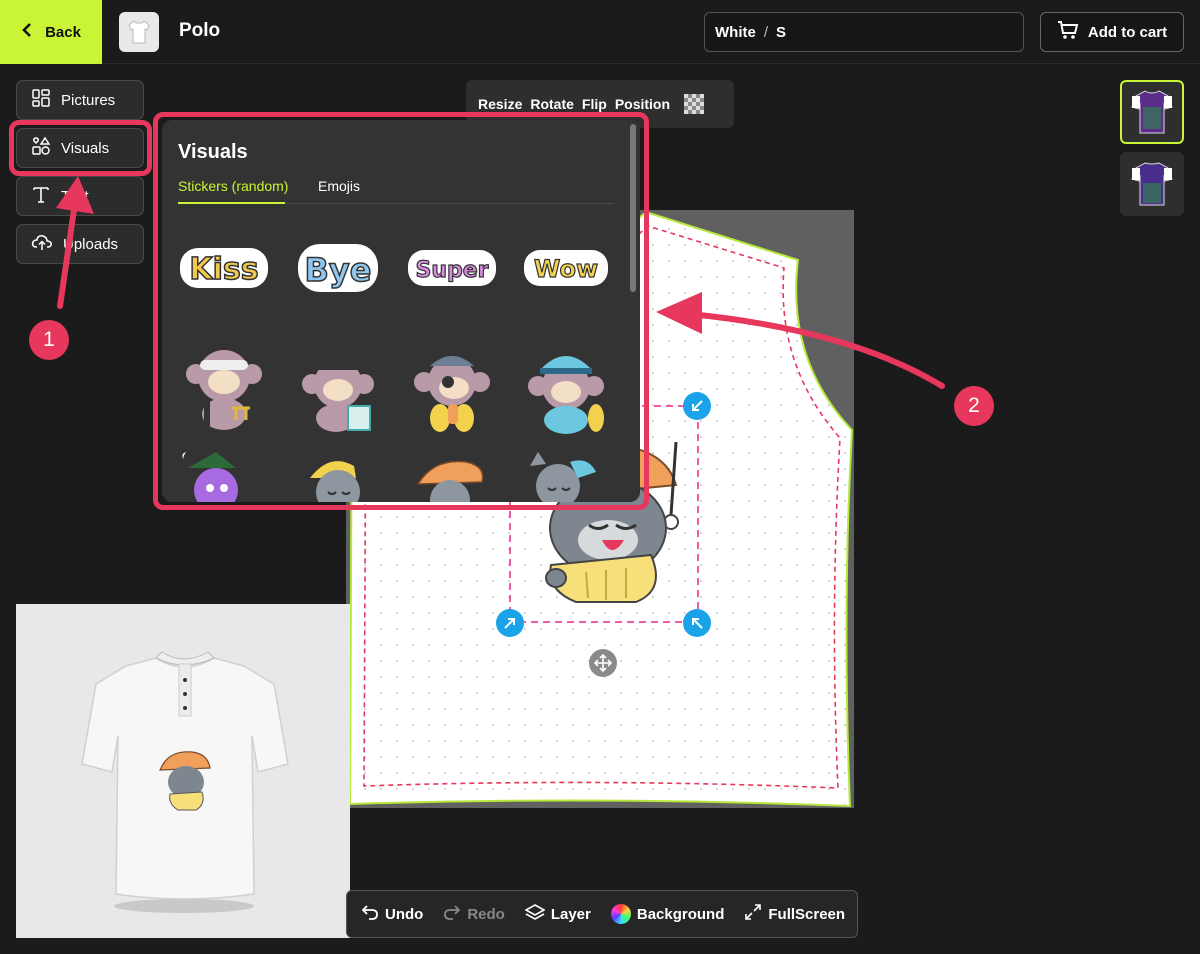 This screenshot has width=1200, height=954. I want to click on variant-size: S, so click(781, 32).